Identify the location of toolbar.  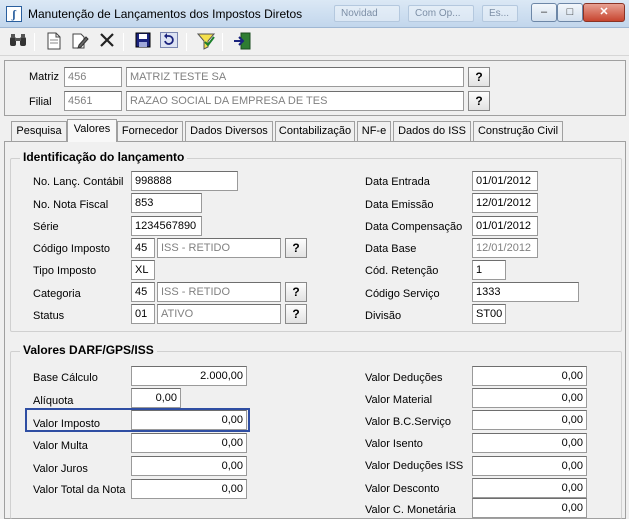
(314, 42).